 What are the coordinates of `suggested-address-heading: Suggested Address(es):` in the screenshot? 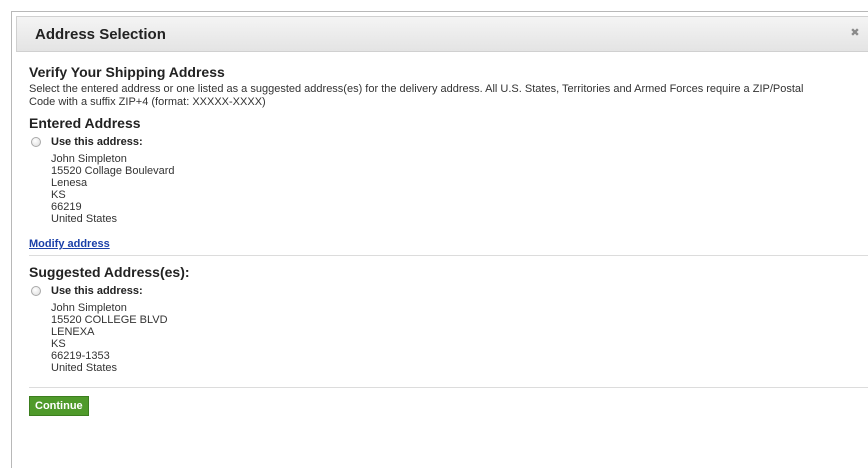 It's located at (109, 272).